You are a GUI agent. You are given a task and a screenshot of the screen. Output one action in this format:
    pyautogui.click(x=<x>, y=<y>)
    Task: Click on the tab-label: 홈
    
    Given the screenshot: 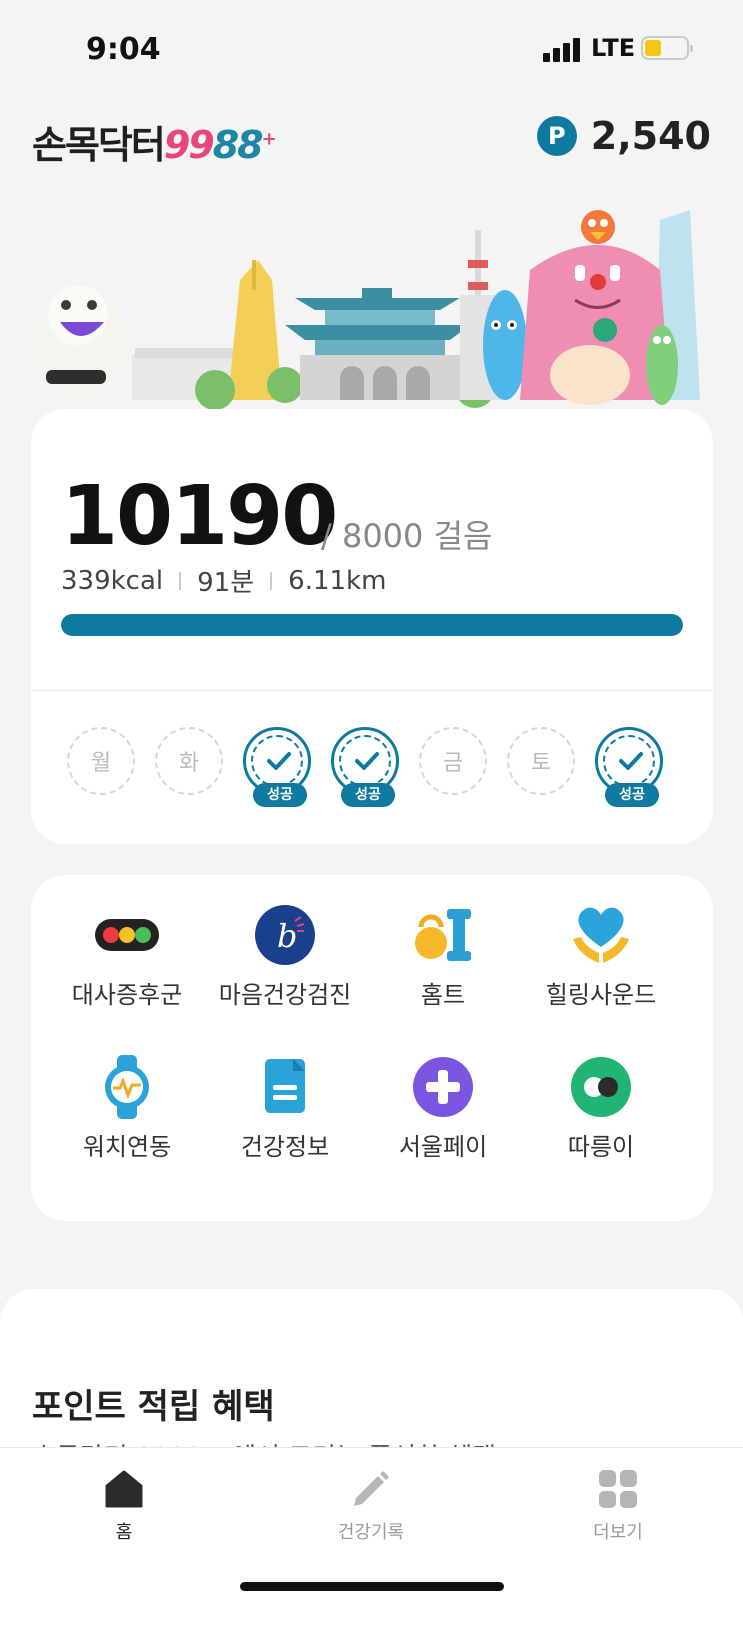 What is the action you would take?
    pyautogui.click(x=124, y=1532)
    